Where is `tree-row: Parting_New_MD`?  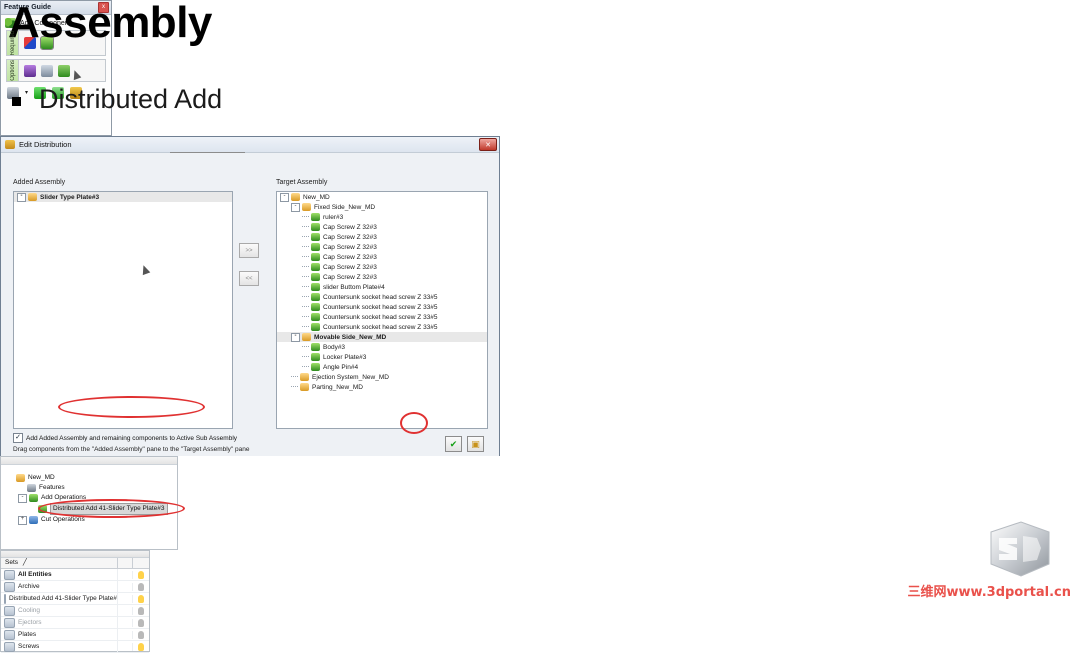 tree-row: Parting_New_MD is located at coordinates (382, 387).